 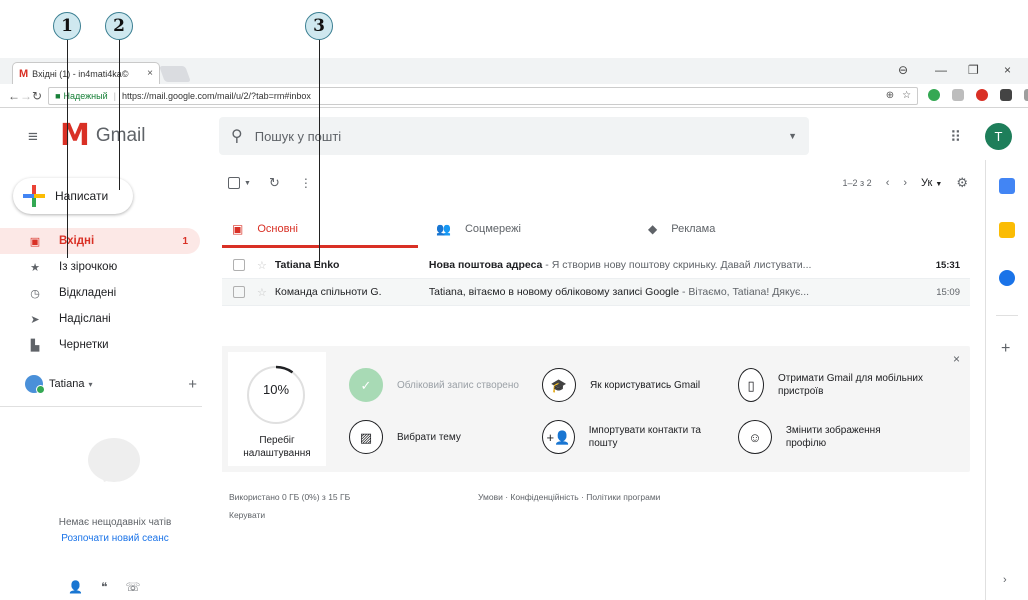 I want to click on setup-item-text: Імпортувати контакти та пошту, so click(x=644, y=437).